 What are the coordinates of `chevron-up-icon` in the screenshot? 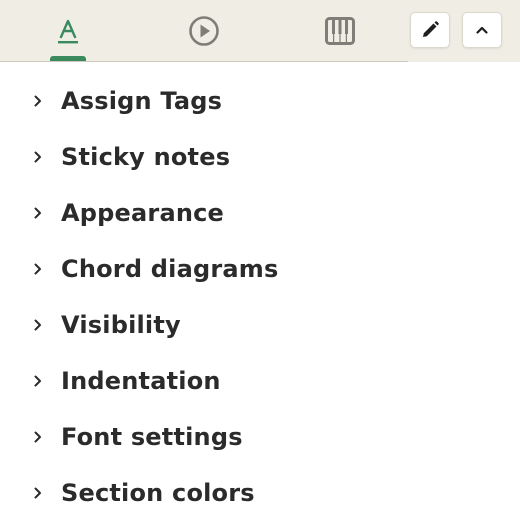 It's located at (482, 30).